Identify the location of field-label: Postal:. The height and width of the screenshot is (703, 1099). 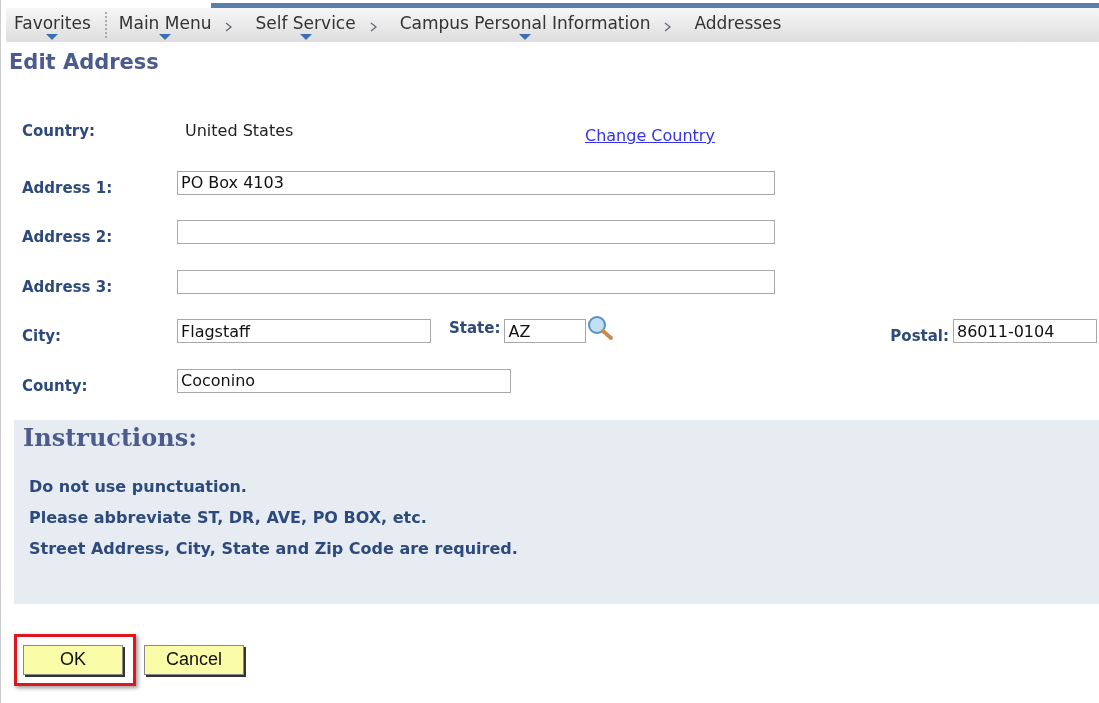
(919, 336).